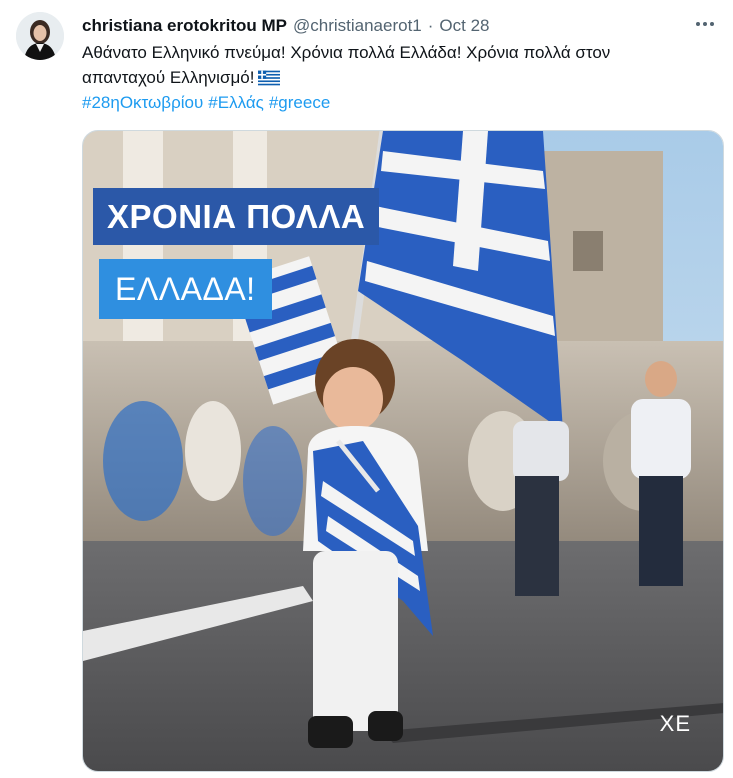 The height and width of the screenshot is (778, 733). I want to click on author-name: christiana erotokritou MP, so click(184, 26).